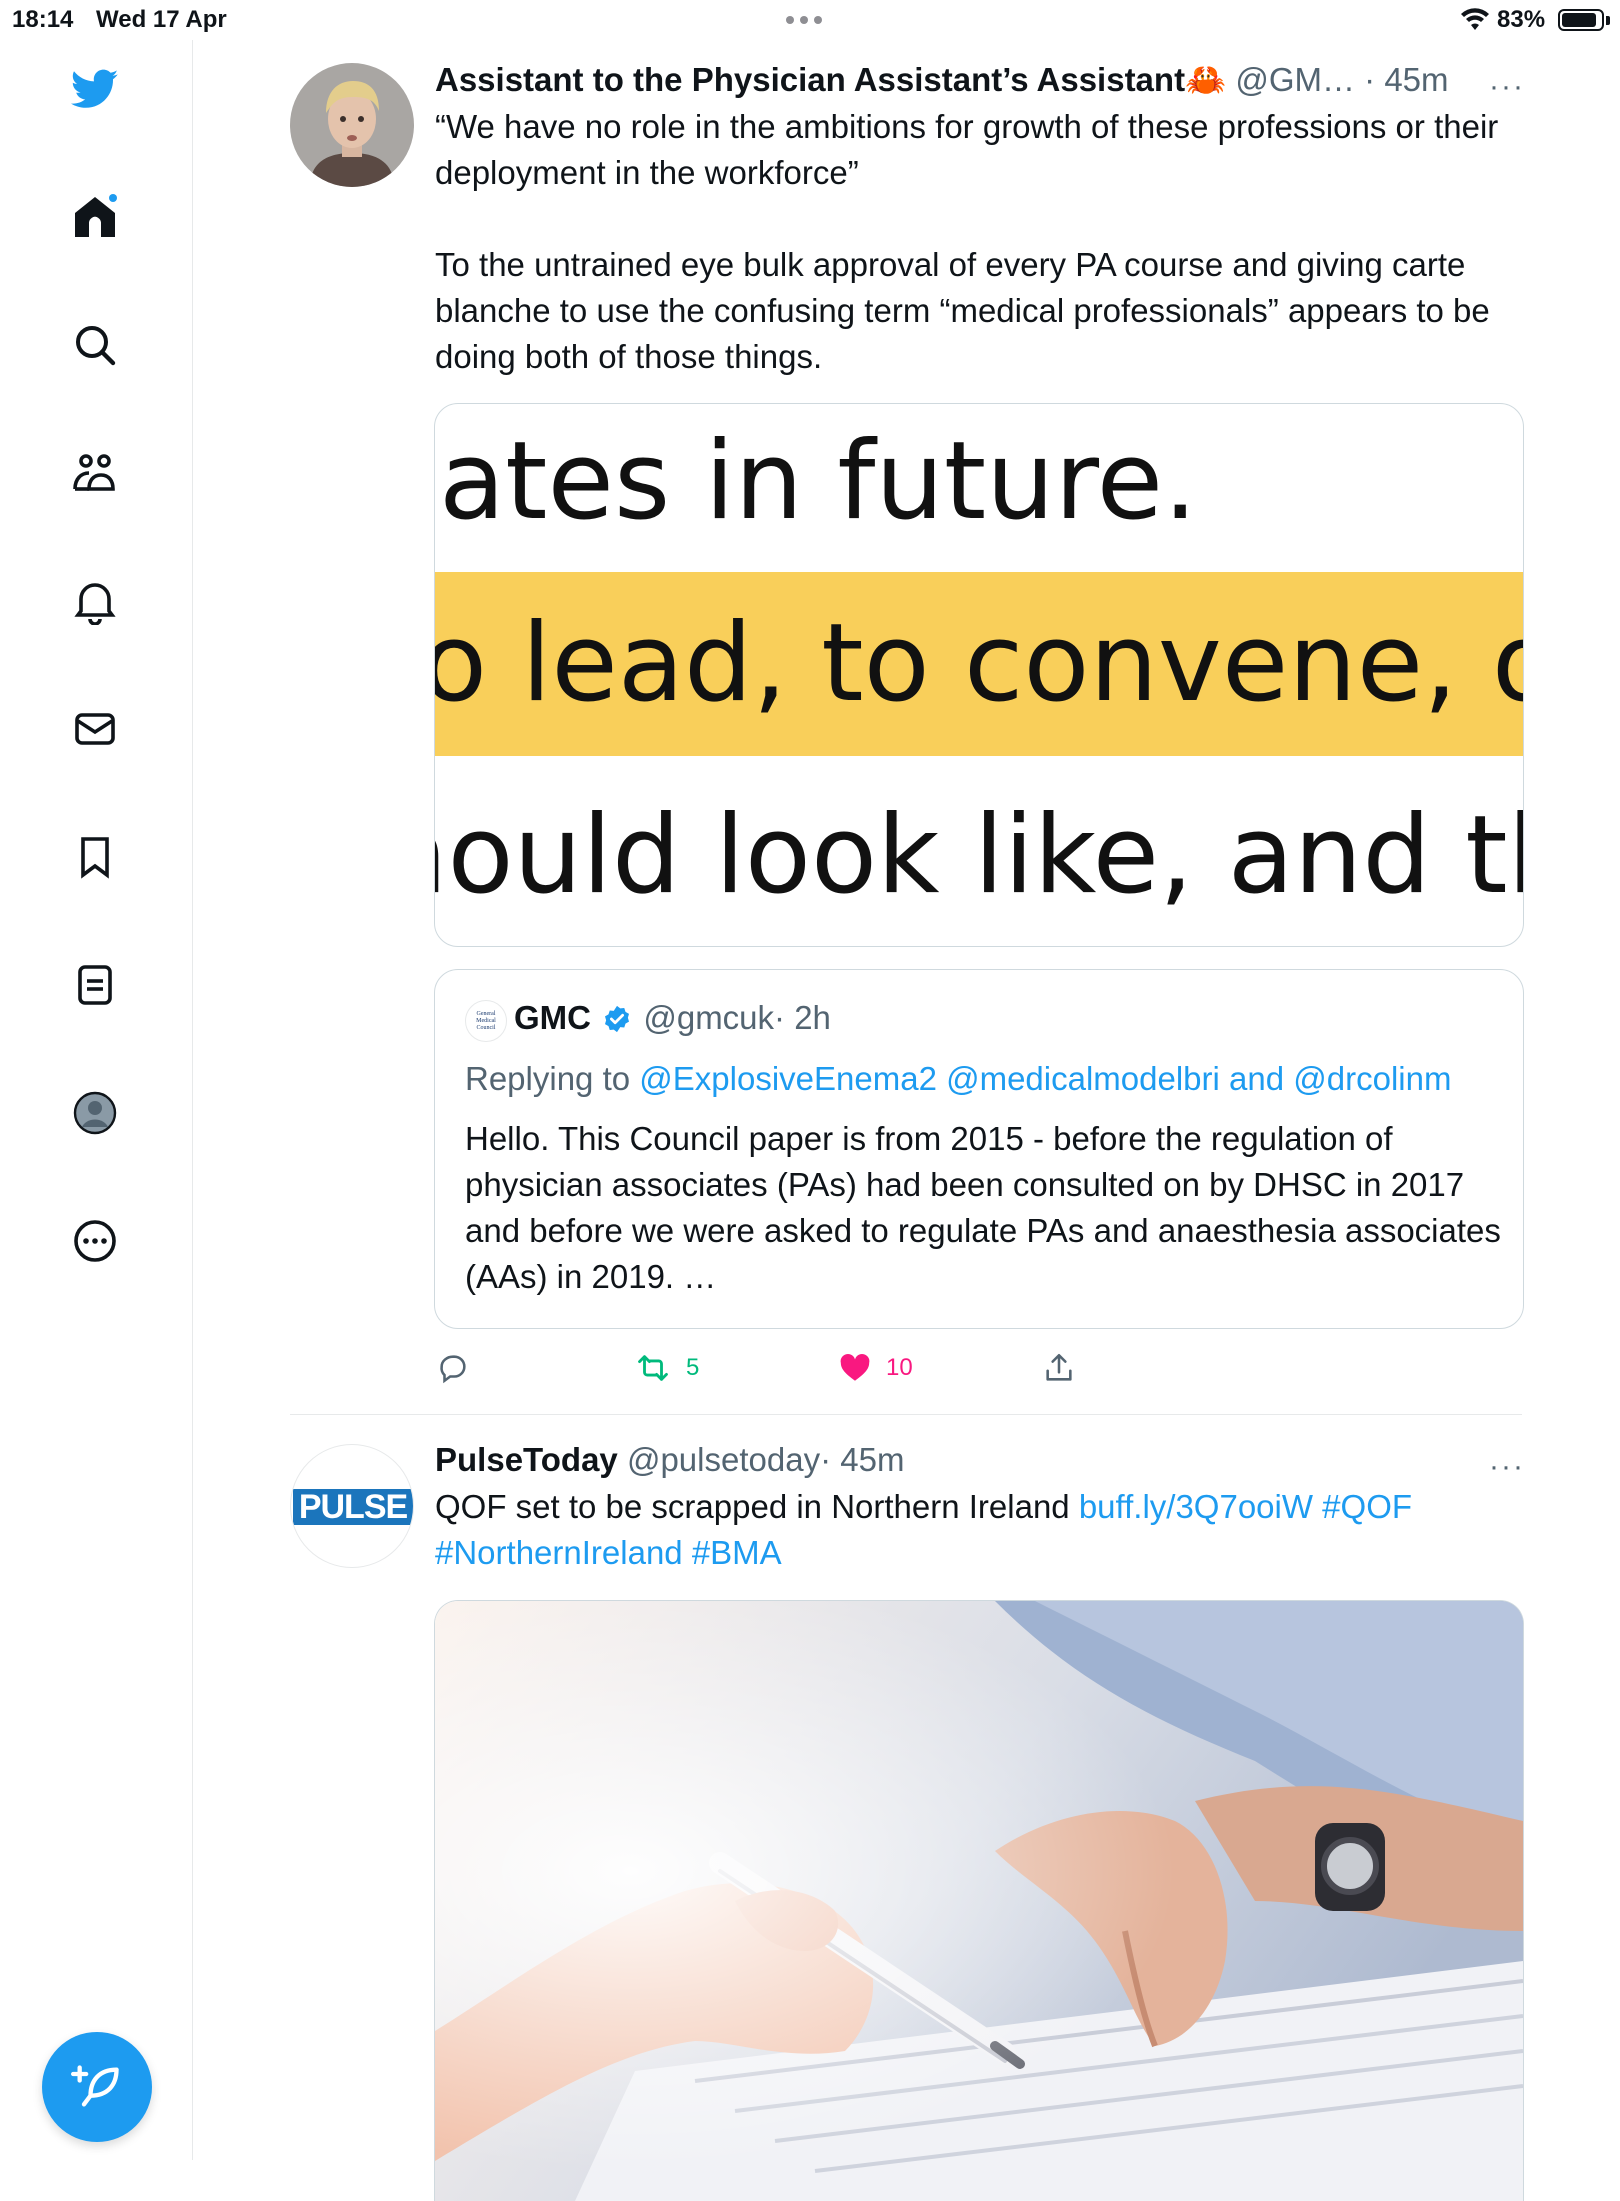 This screenshot has height=2201, width=1620. What do you see at coordinates (486, 1014) in the screenshot?
I see `svg-text: General` at bounding box center [486, 1014].